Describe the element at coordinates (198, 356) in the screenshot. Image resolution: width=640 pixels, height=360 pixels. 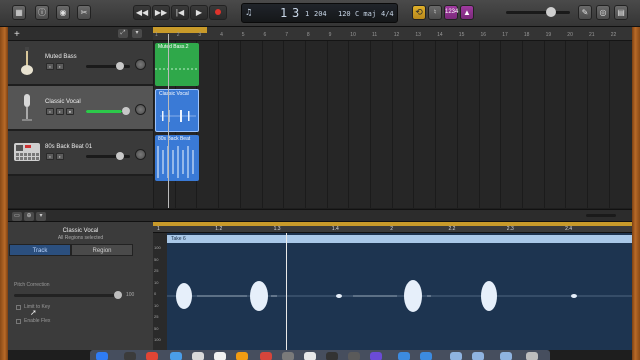
I see `mail-icon` at that location.